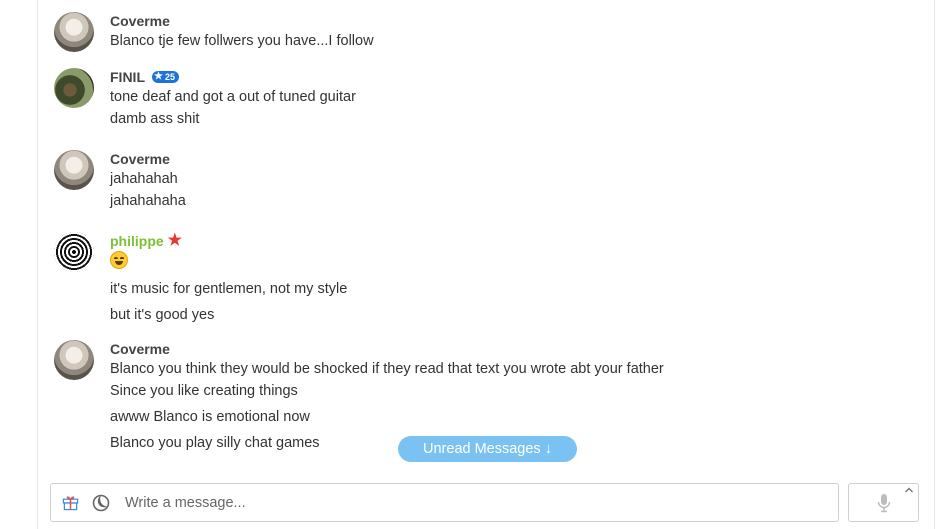 Image resolution: width=940 pixels, height=529 pixels. Describe the element at coordinates (884, 503) in the screenshot. I see `microphone-icon` at that location.